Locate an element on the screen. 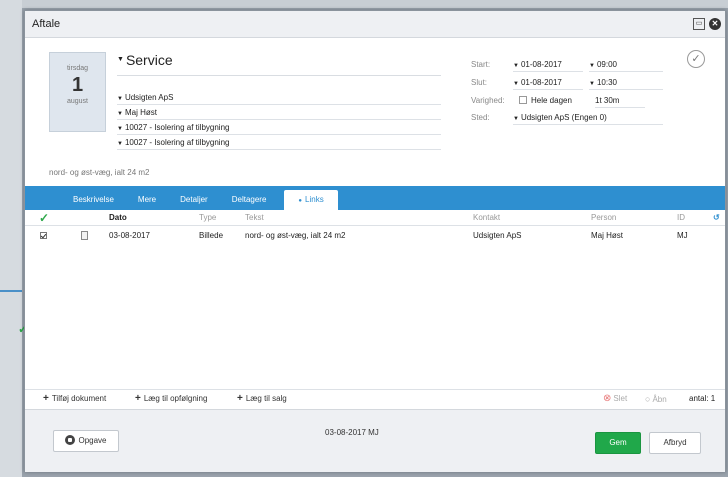  add-followup-button: + Læg til opfølgning is located at coordinates (171, 399).